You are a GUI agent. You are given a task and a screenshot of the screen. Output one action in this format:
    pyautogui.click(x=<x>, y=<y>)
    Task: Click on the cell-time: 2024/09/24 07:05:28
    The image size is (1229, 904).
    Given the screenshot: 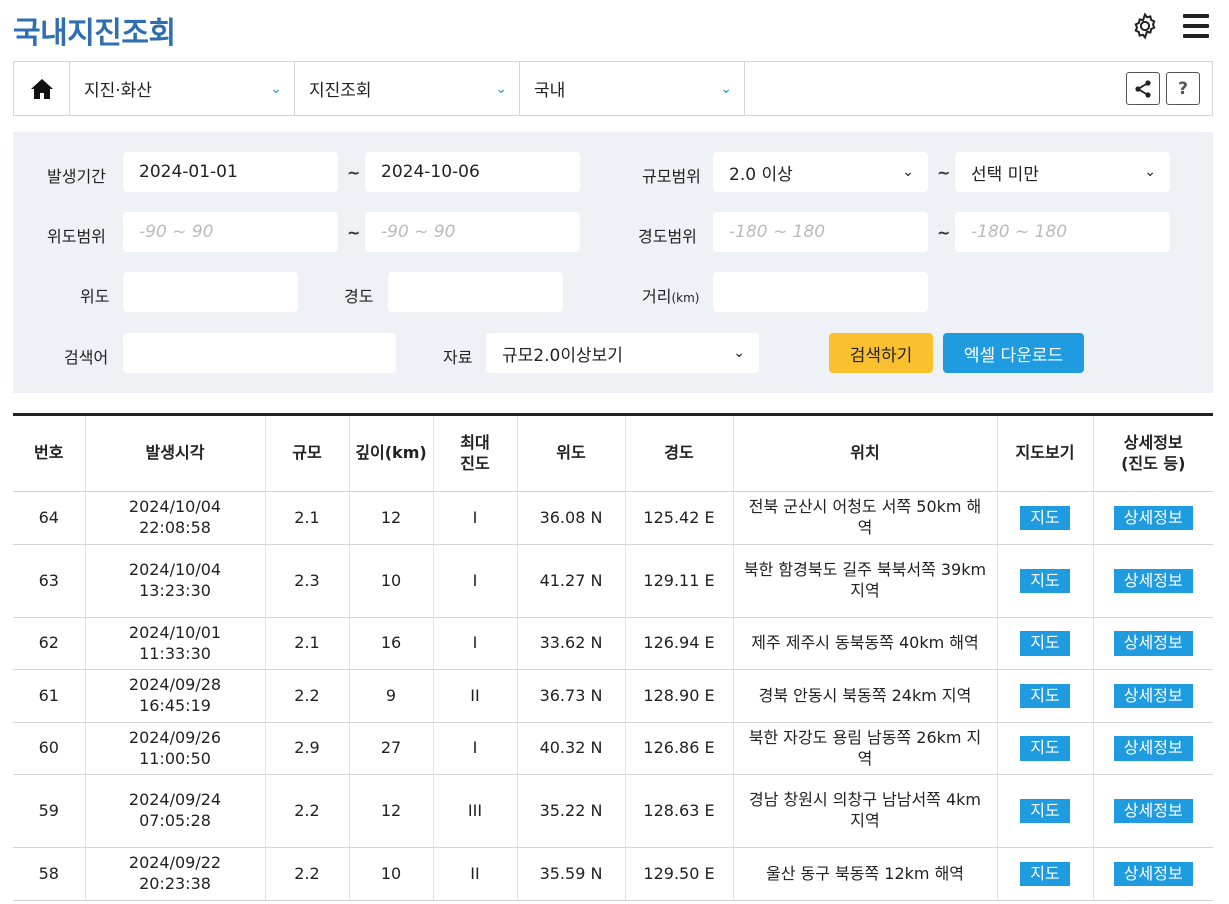 What is the action you would take?
    pyautogui.click(x=175, y=811)
    